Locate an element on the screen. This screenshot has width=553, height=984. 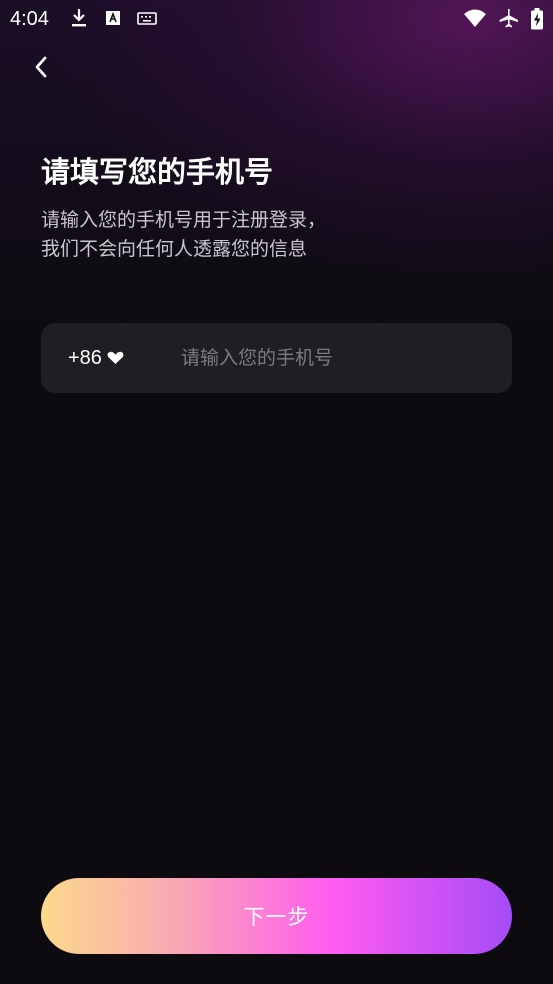
subtitle-line-1: 请输入您的手机号用于注册登录， is located at coordinates (184, 220).